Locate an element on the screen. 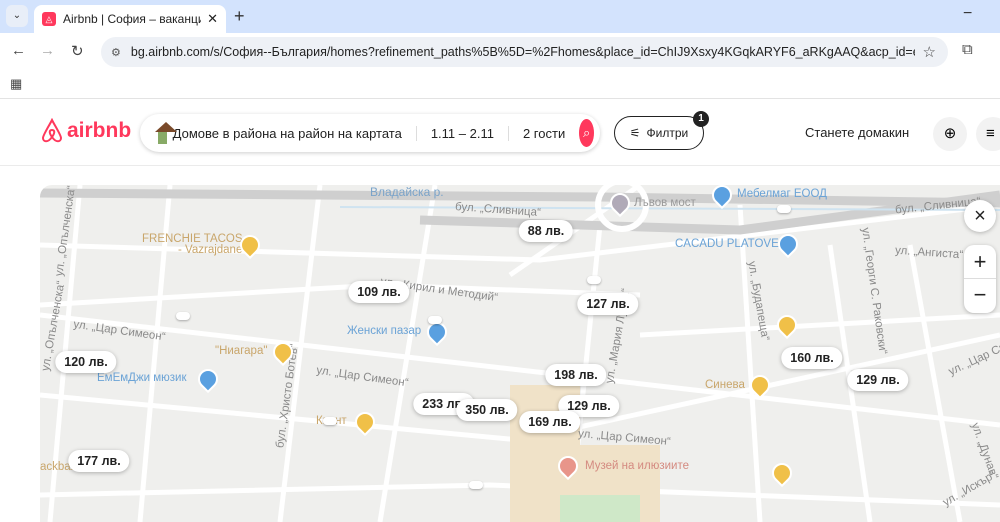  price-pin: 350 лв. is located at coordinates (487, 410).